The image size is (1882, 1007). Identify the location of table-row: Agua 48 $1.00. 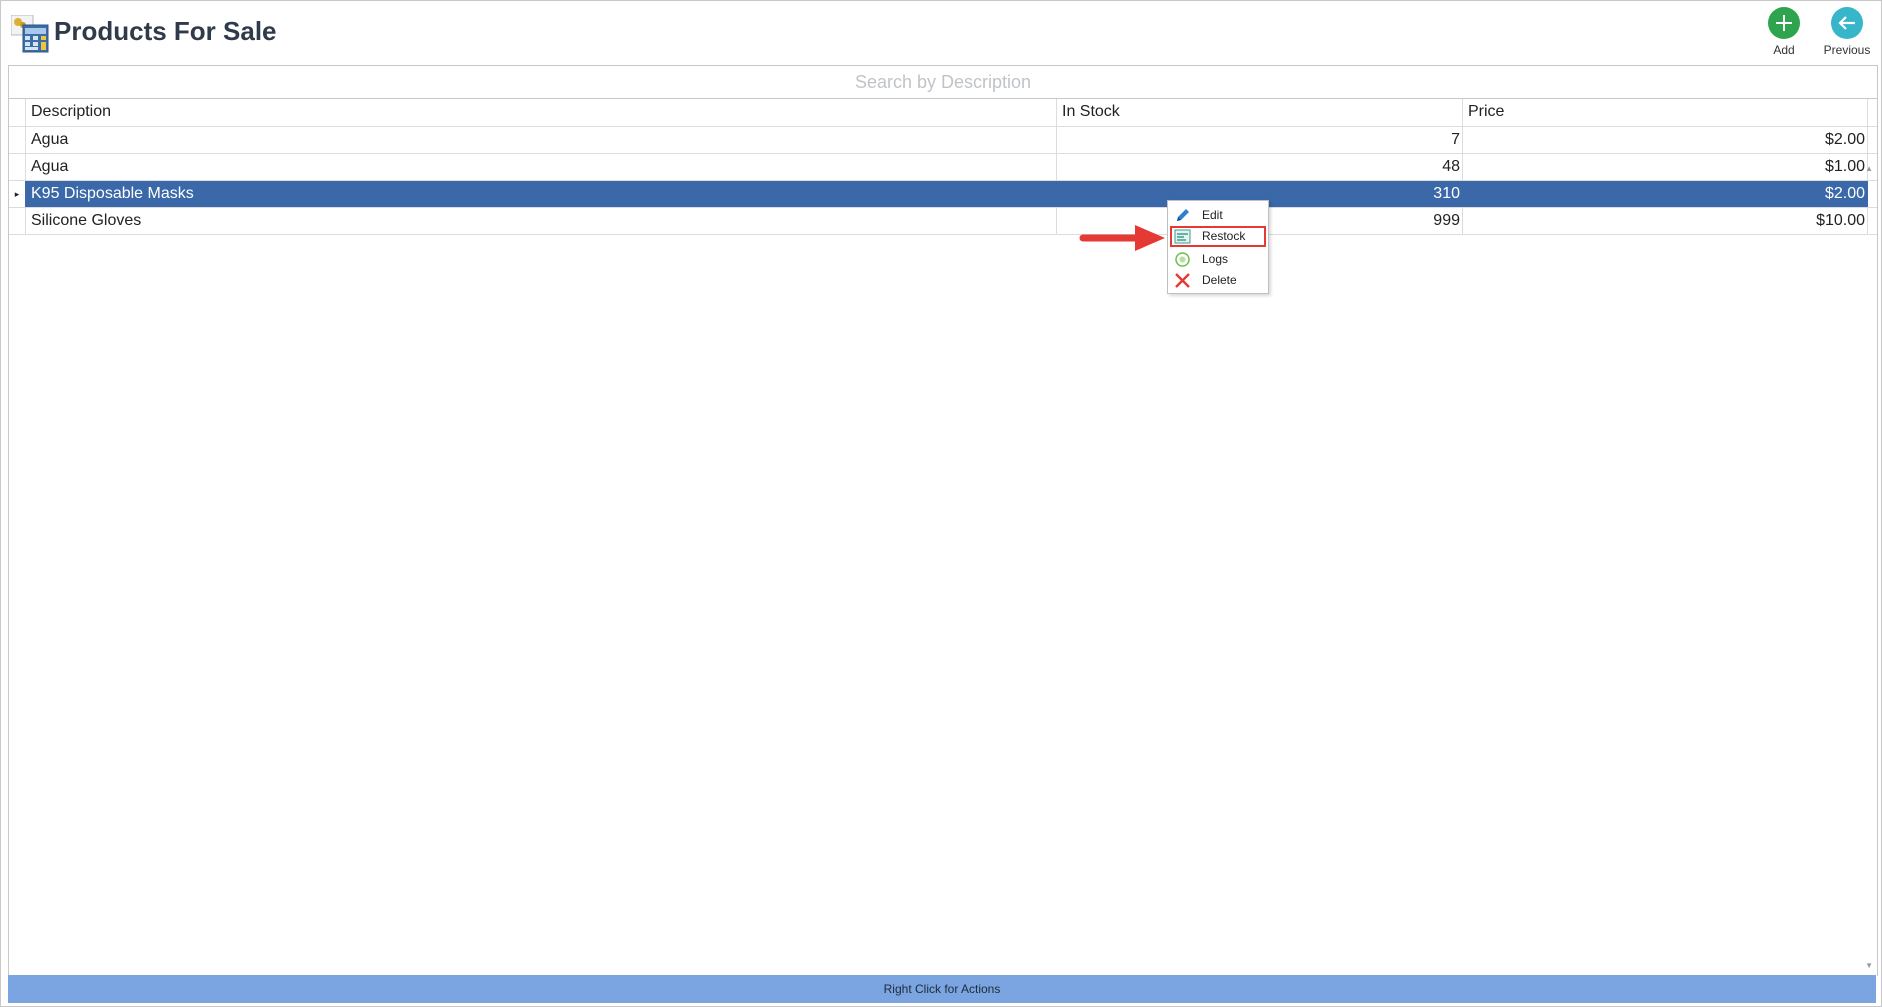
(943, 167).